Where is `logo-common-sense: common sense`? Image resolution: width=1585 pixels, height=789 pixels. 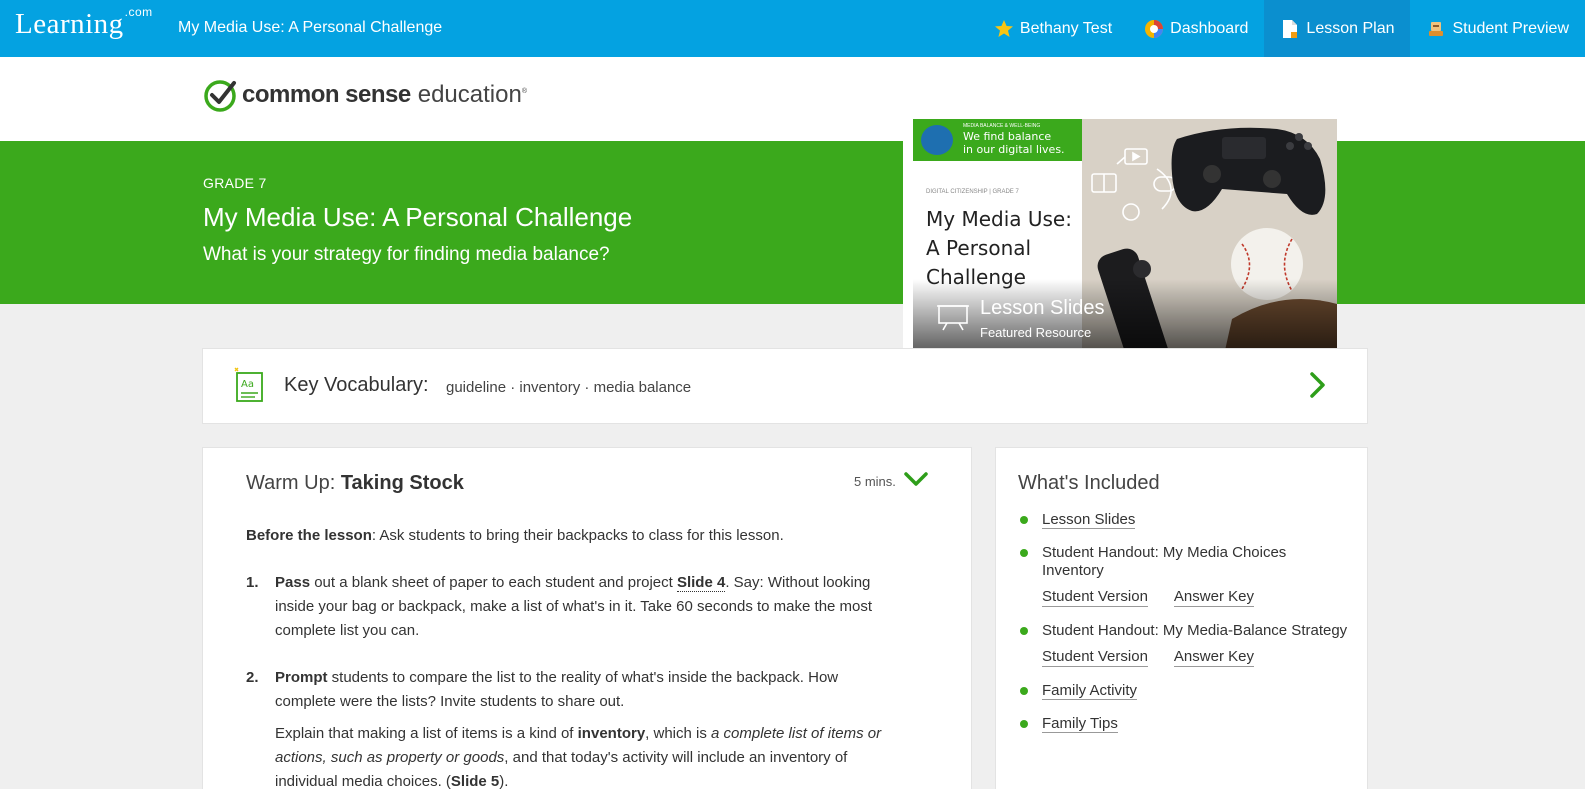
logo-common-sense: common sense is located at coordinates (326, 94).